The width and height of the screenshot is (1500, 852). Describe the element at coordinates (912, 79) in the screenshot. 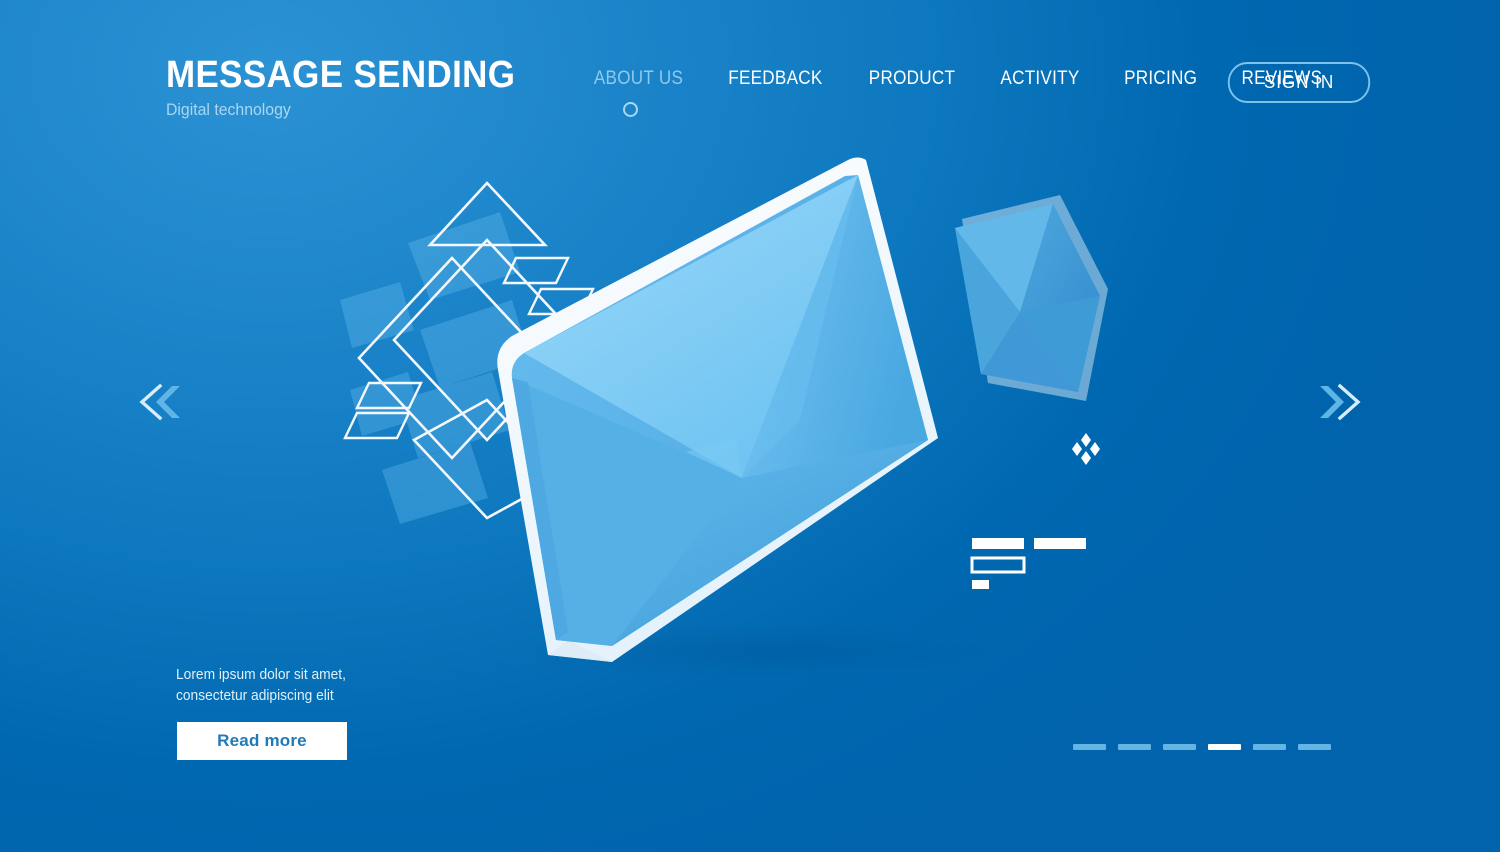

I see `nav-item-product: PRODUCT` at that location.